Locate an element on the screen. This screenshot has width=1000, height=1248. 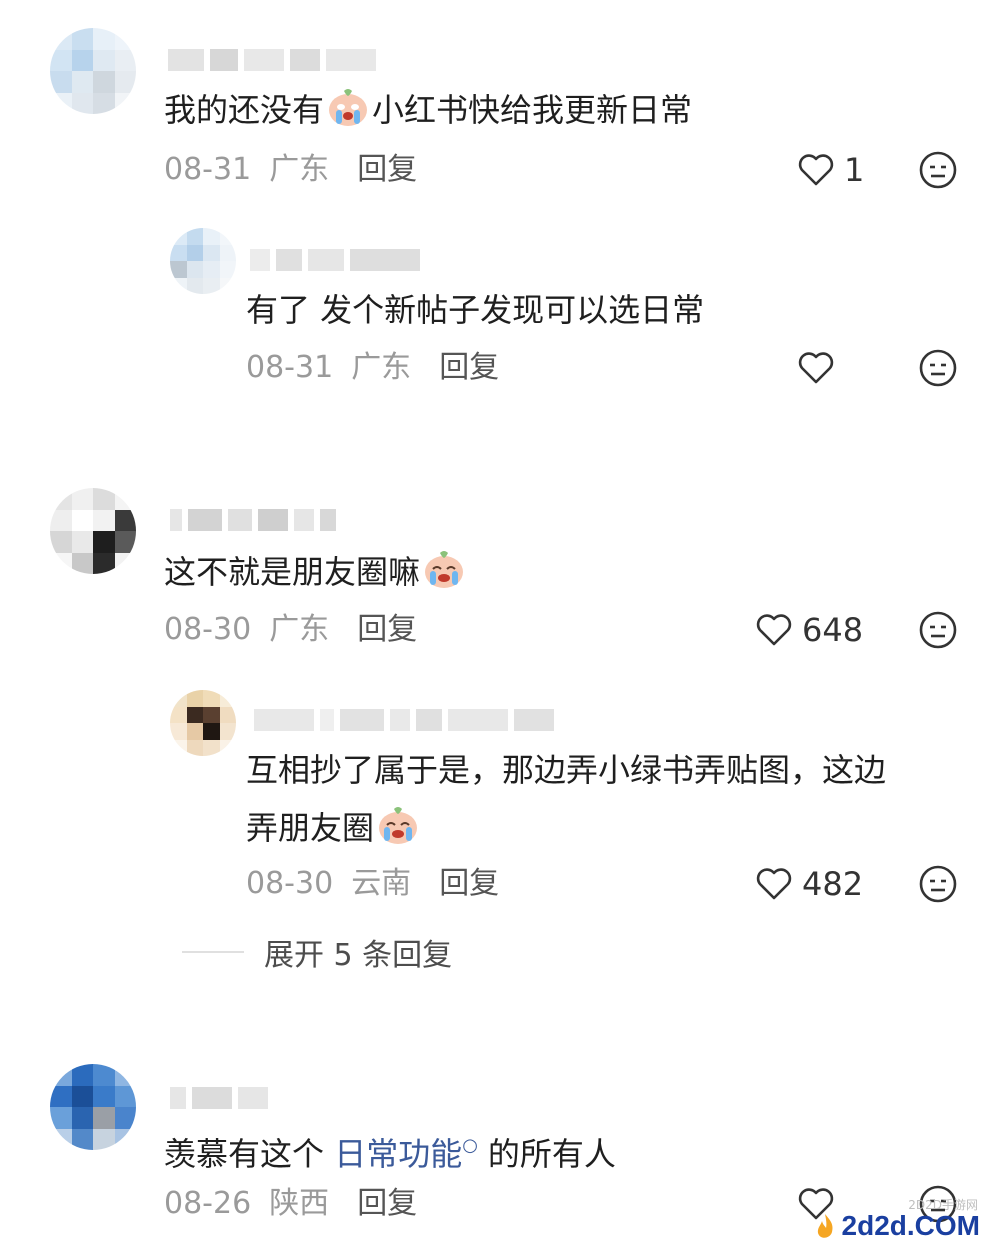
comment-date: 08-26 is located at coordinates (208, 1203).